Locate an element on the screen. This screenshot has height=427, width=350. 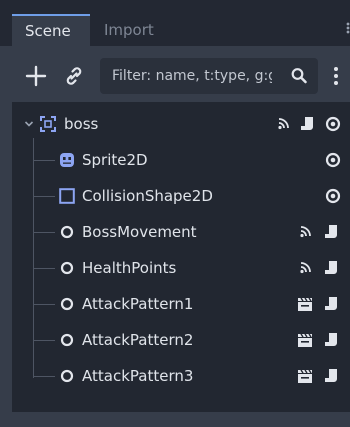
tree-item-label: AttackPattern2 is located at coordinates (138, 340).